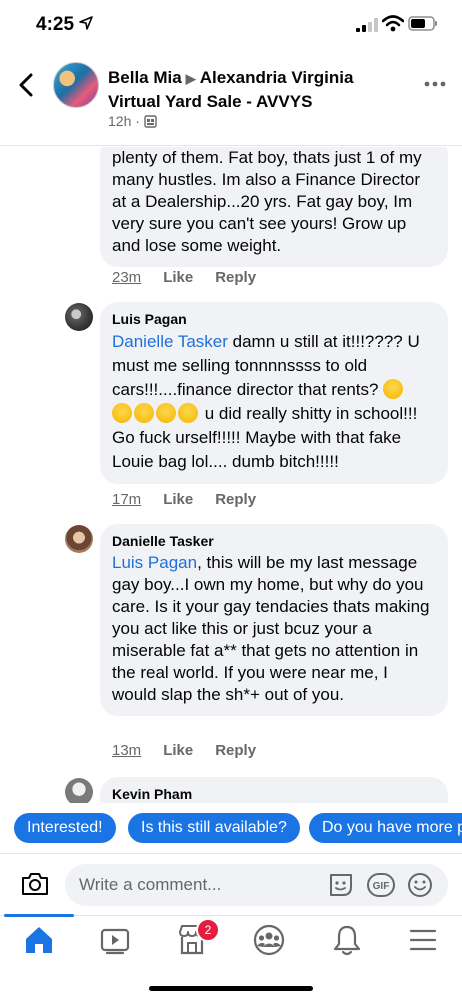  What do you see at coordinates (385, 828) in the screenshot?
I see `quick-reply-chip: Do you have more p` at bounding box center [385, 828].